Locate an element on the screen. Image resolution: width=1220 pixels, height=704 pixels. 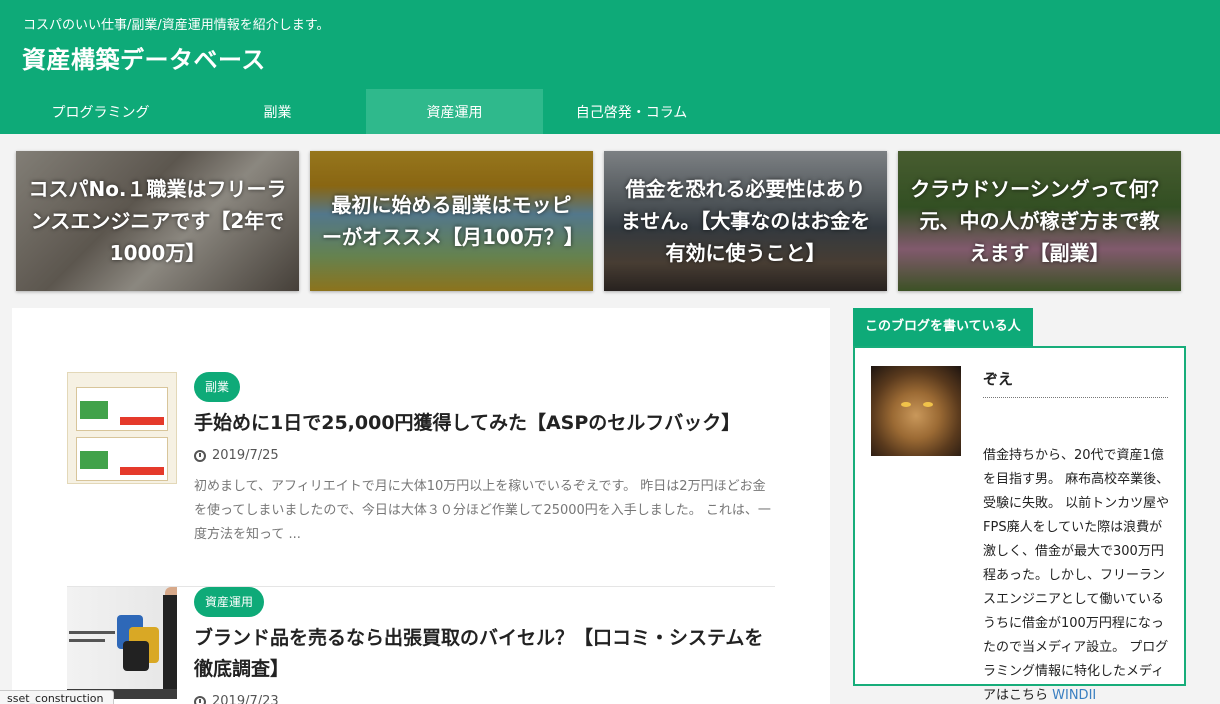
post-title: 手始めに1日で25,000円獲得してみた【ASPのセルフバック】 is located at coordinates (484, 423).